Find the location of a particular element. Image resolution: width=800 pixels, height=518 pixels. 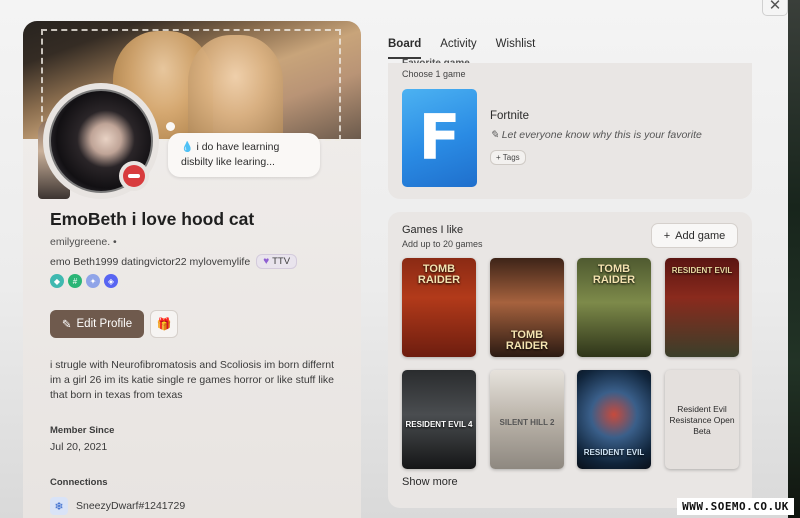

badge-list: ◆ # ✦ ◈ is located at coordinates (84, 281).